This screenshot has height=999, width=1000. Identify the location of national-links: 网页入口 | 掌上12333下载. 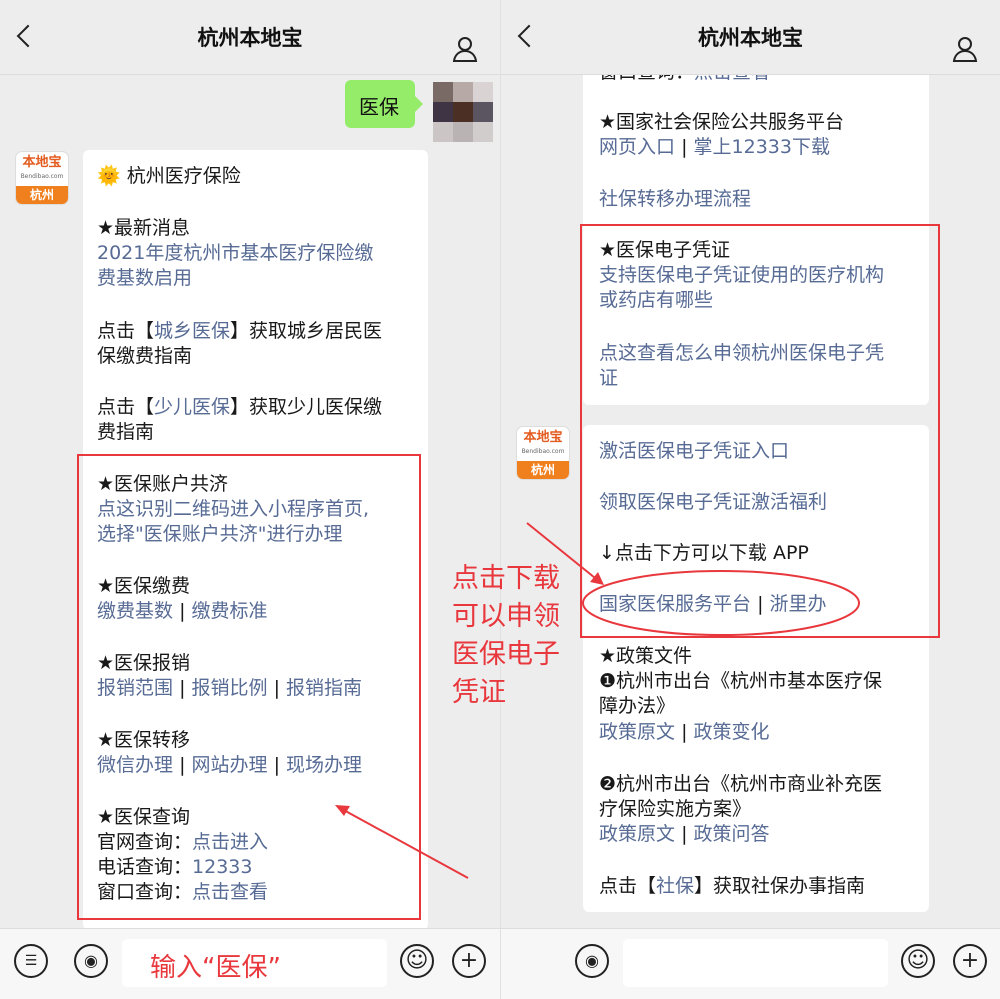
(714, 147).